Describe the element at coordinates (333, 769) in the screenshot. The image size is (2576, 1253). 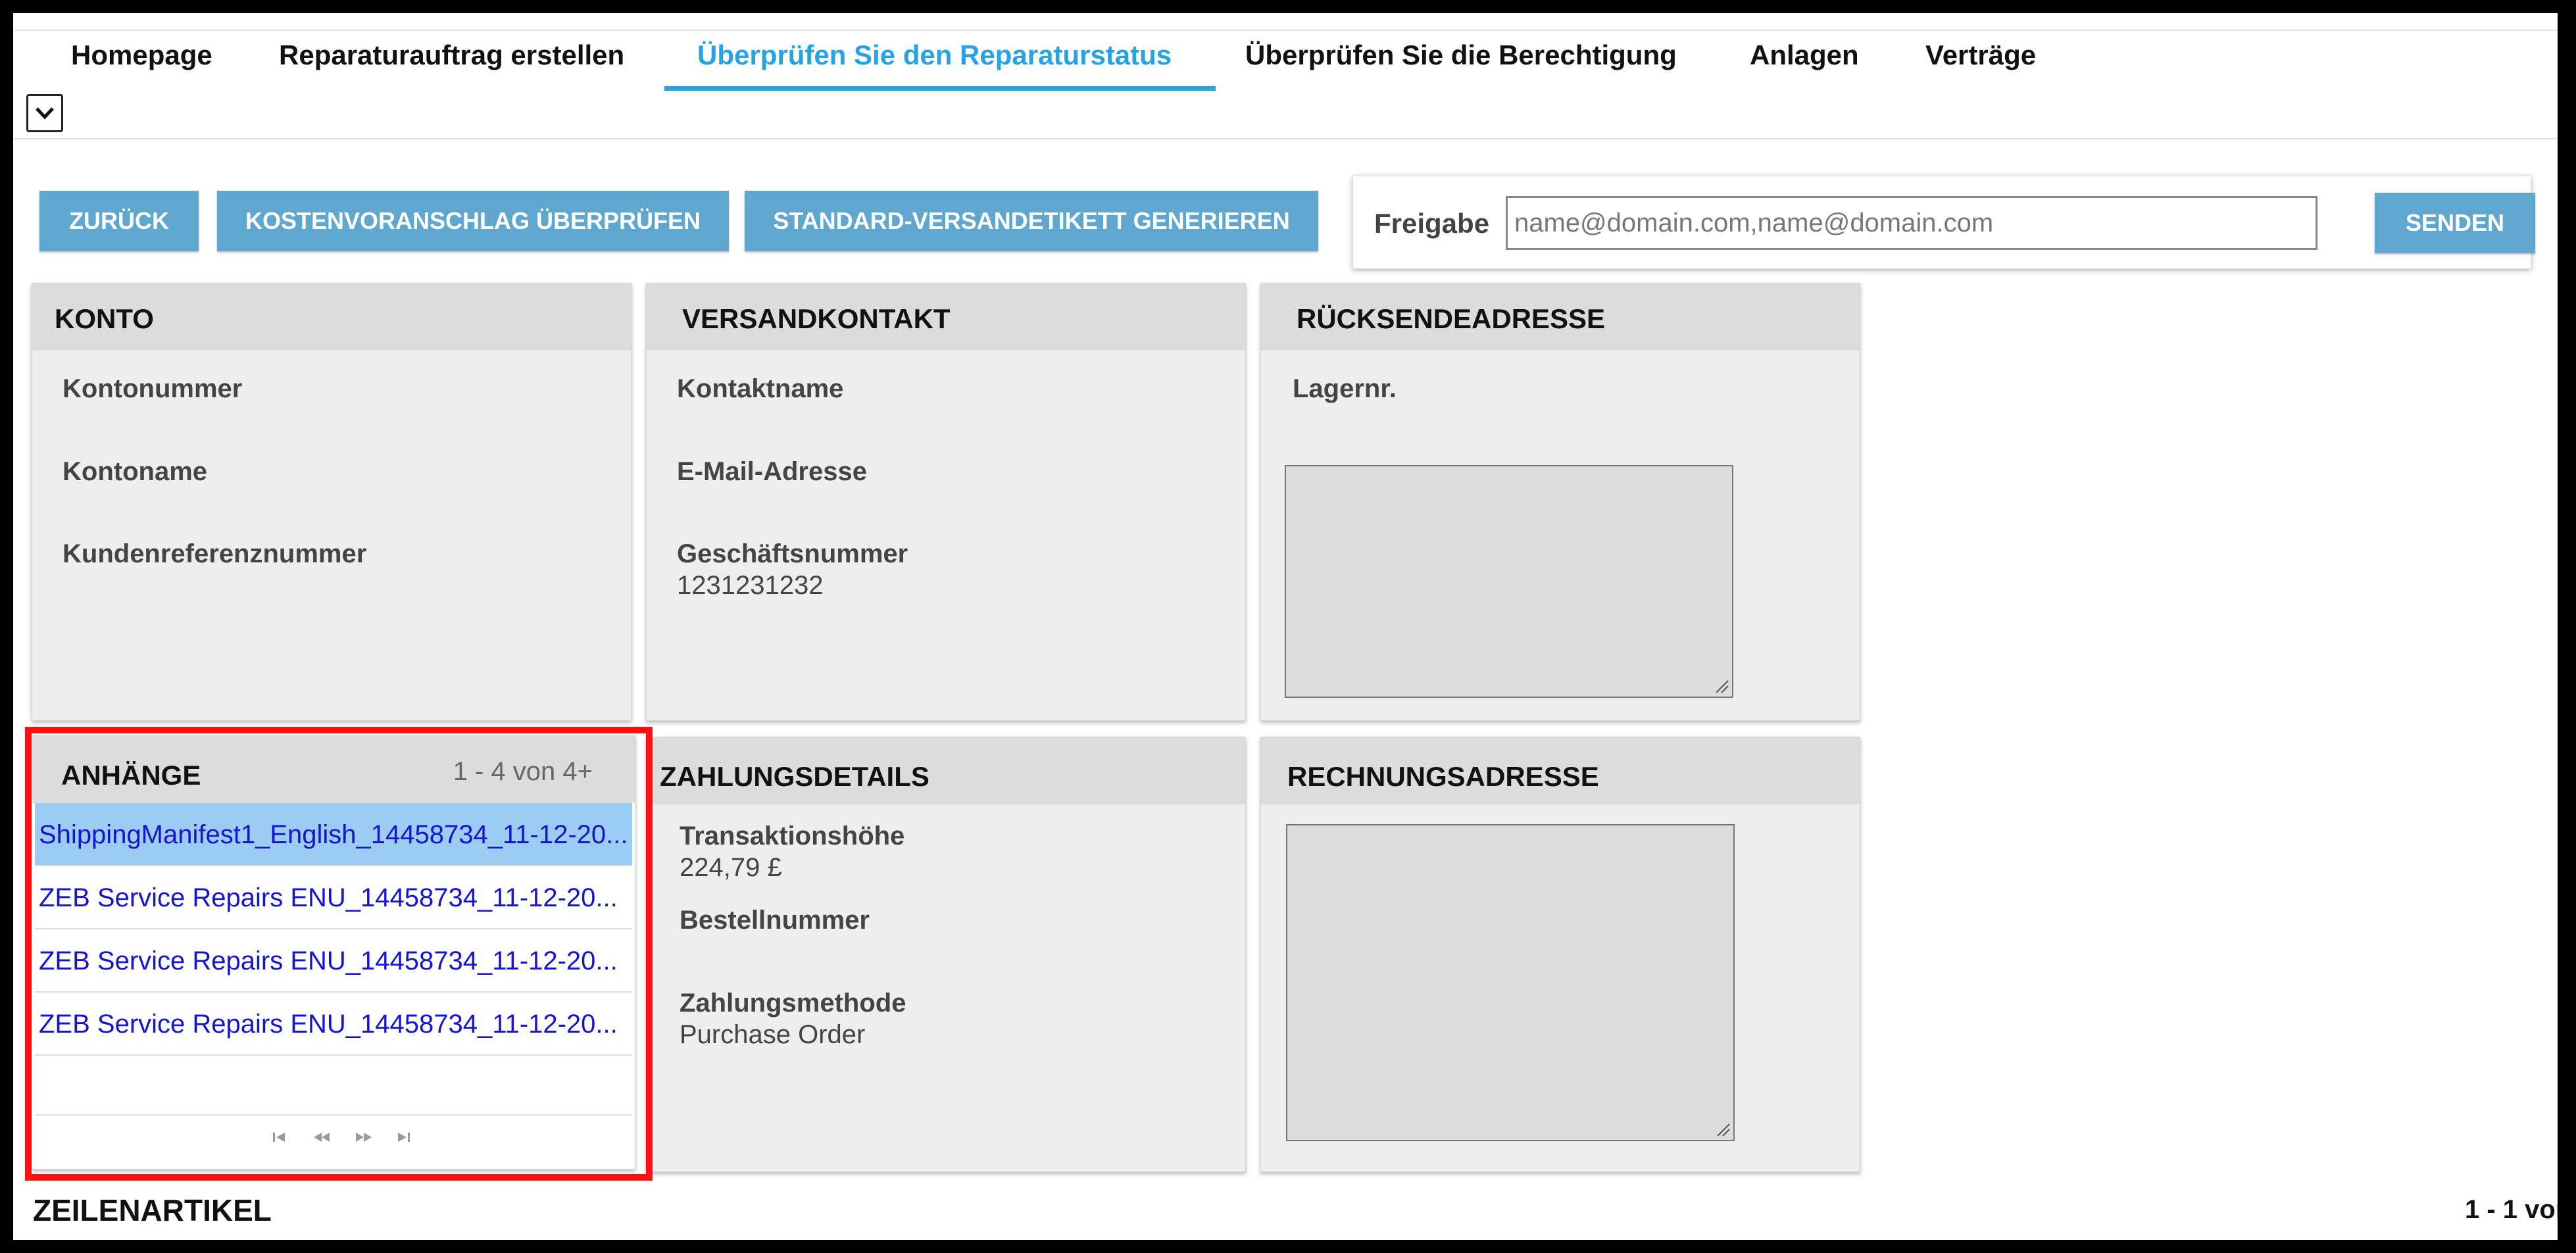
I see `attachments-header: ANHÄNGE 1 - 4 von 4+` at that location.